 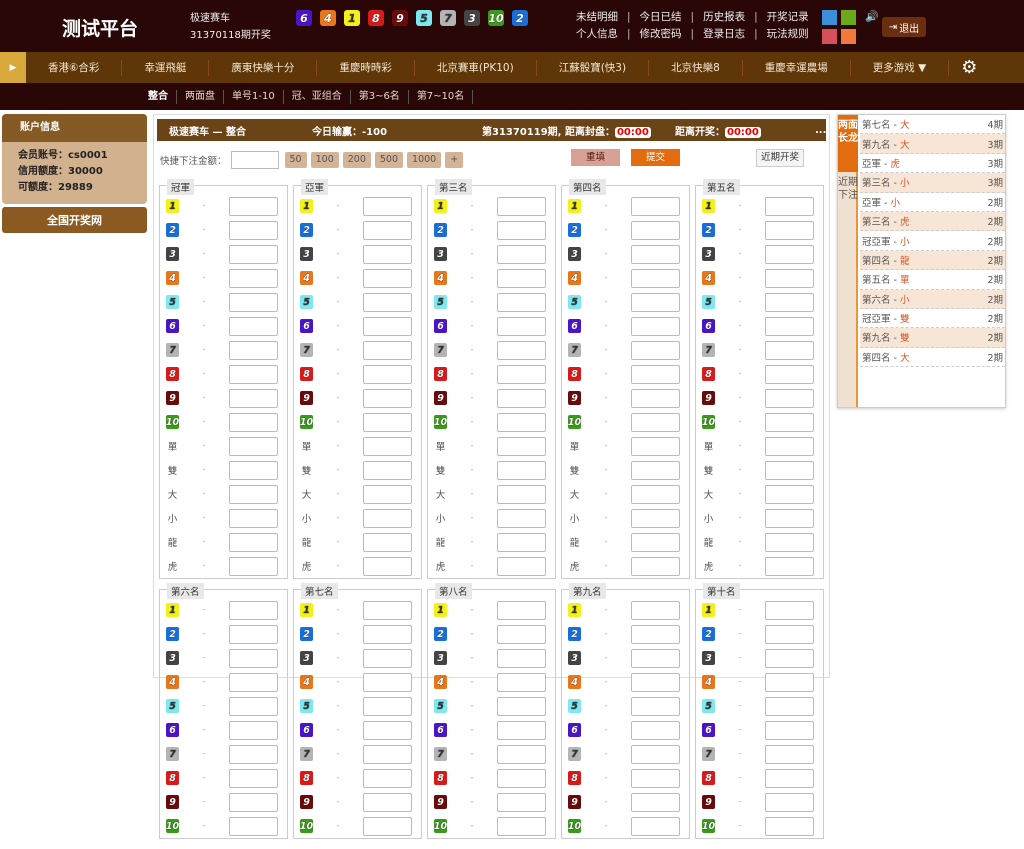 I want to click on nav-item: 幸運飛艇, so click(x=166, y=67).